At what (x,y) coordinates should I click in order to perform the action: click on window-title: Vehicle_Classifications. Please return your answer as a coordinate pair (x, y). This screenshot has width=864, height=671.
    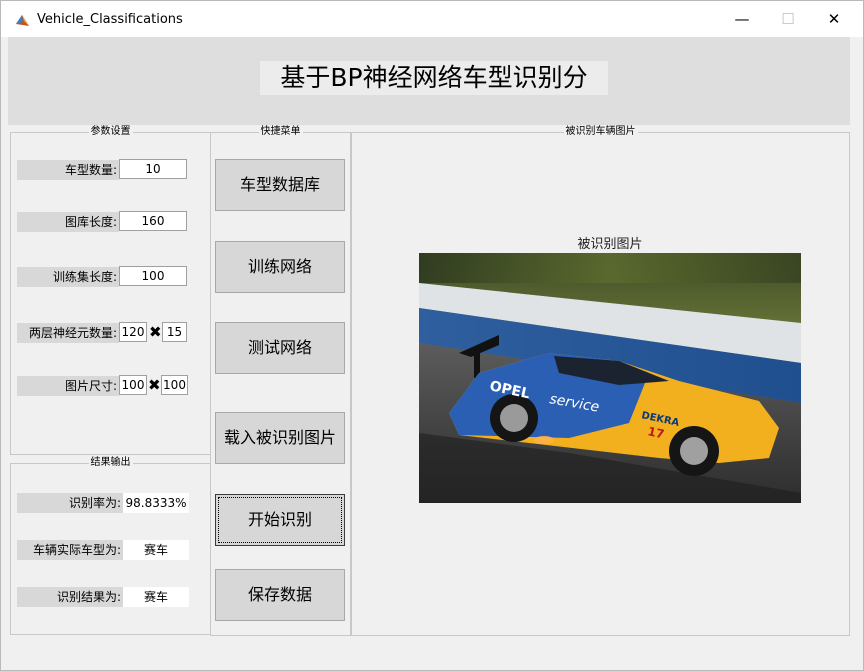
    Looking at the image, I should click on (110, 19).